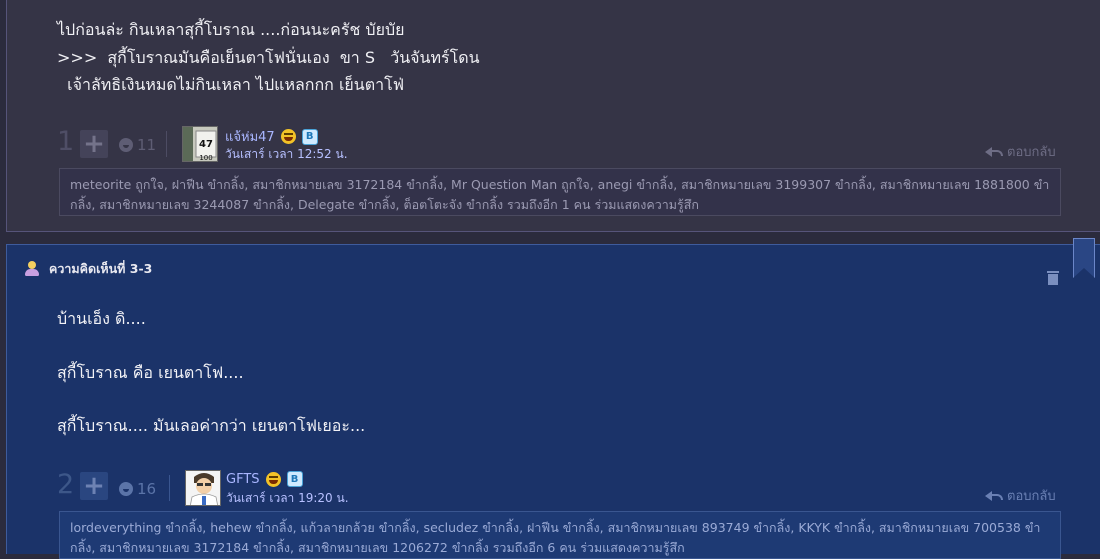  Describe the element at coordinates (32, 269) in the screenshot. I see `user-icon` at that location.